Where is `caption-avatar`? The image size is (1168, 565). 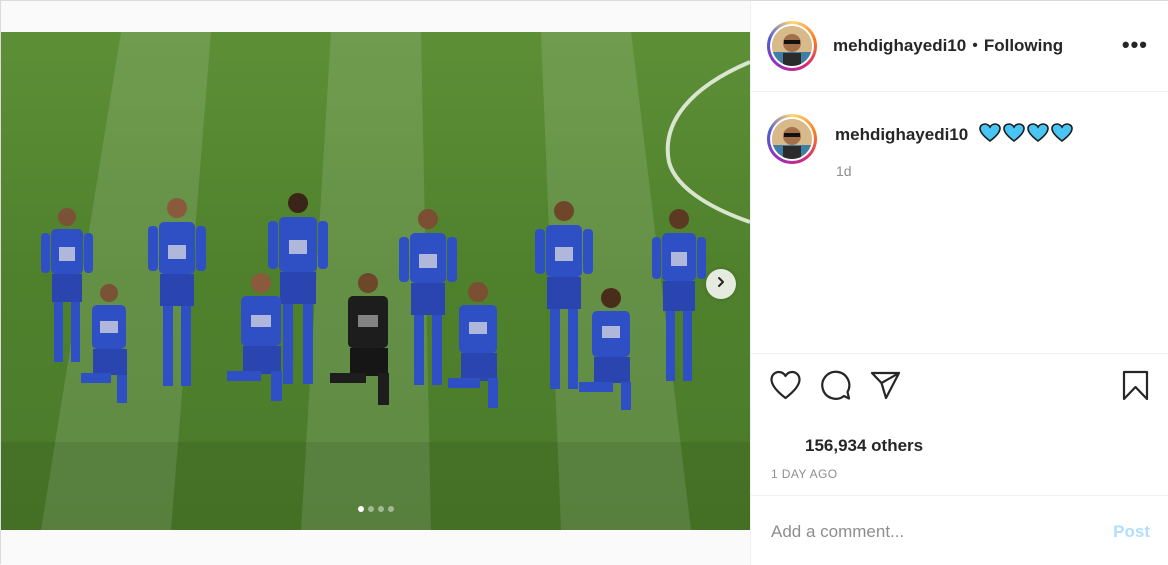
caption-avatar is located at coordinates (792, 139).